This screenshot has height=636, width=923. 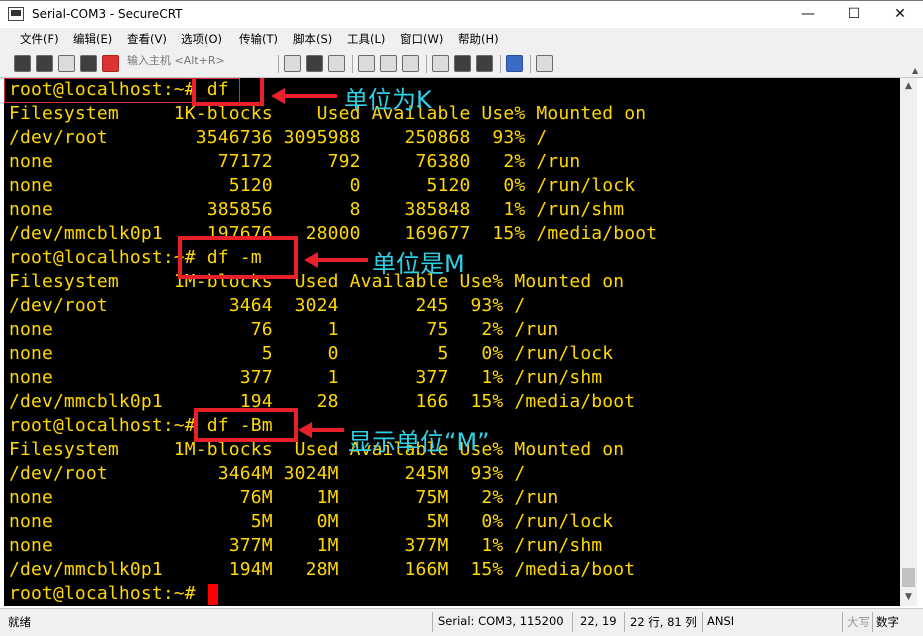 What do you see at coordinates (110, 63) in the screenshot?
I see `disconnect-icon` at bounding box center [110, 63].